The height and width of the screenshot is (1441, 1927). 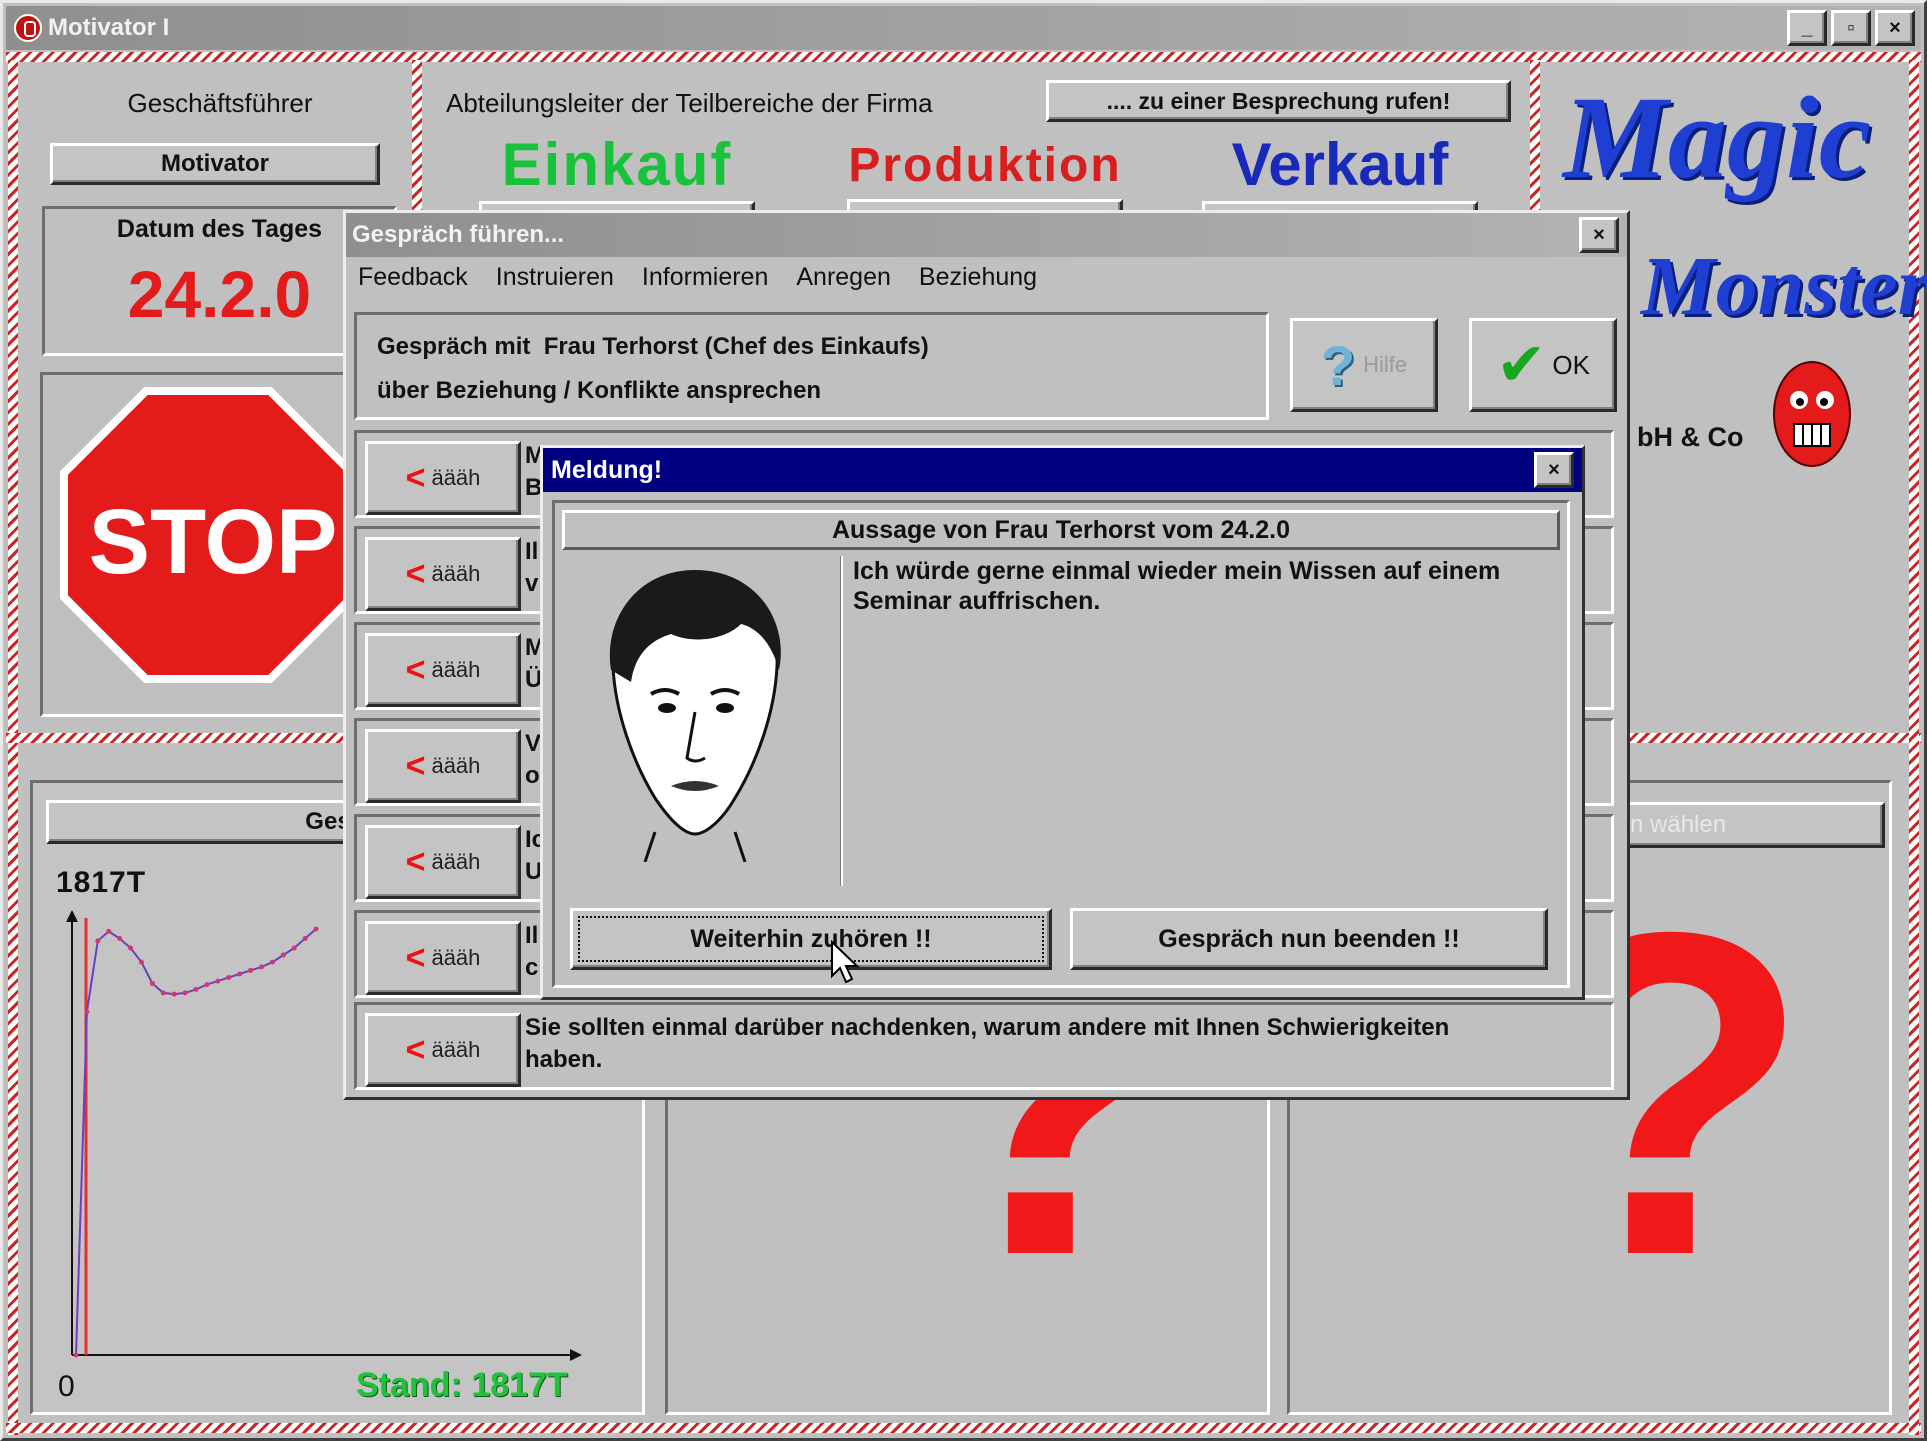 What do you see at coordinates (1812, 414) in the screenshot?
I see `monster-icon` at bounding box center [1812, 414].